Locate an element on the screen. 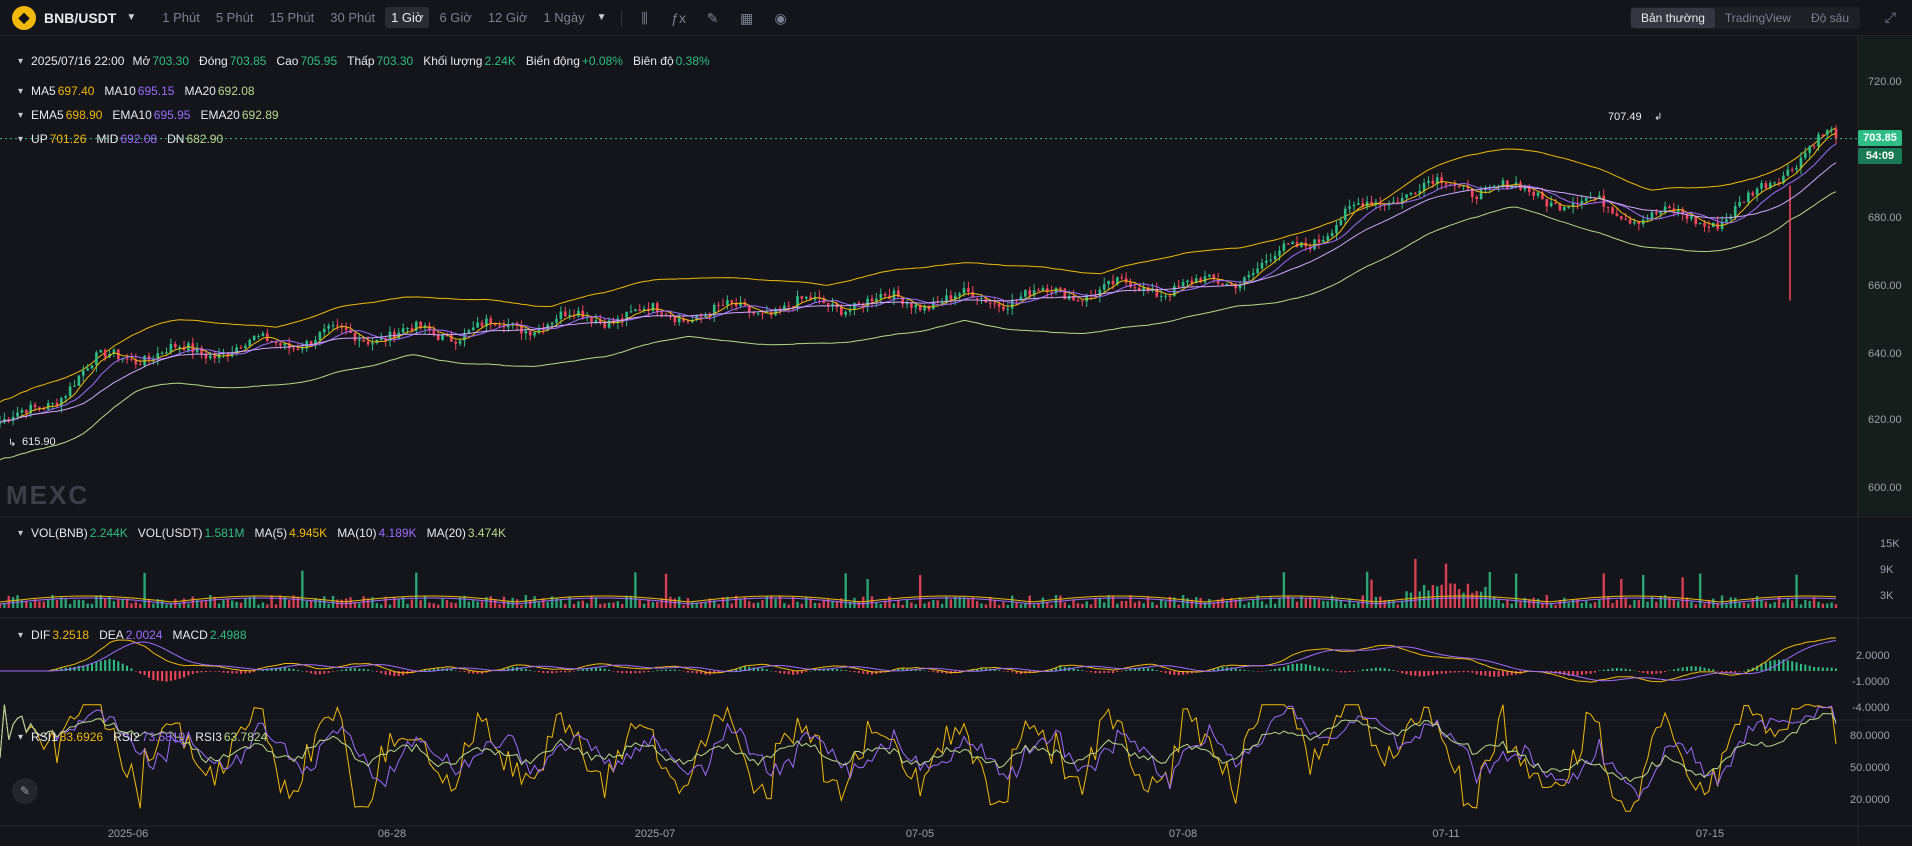 The height and width of the screenshot is (846, 1912). macd-legend: ▾ DIF 3.2518 DEA 2.0024 MACD 2.4988 is located at coordinates (137, 635).